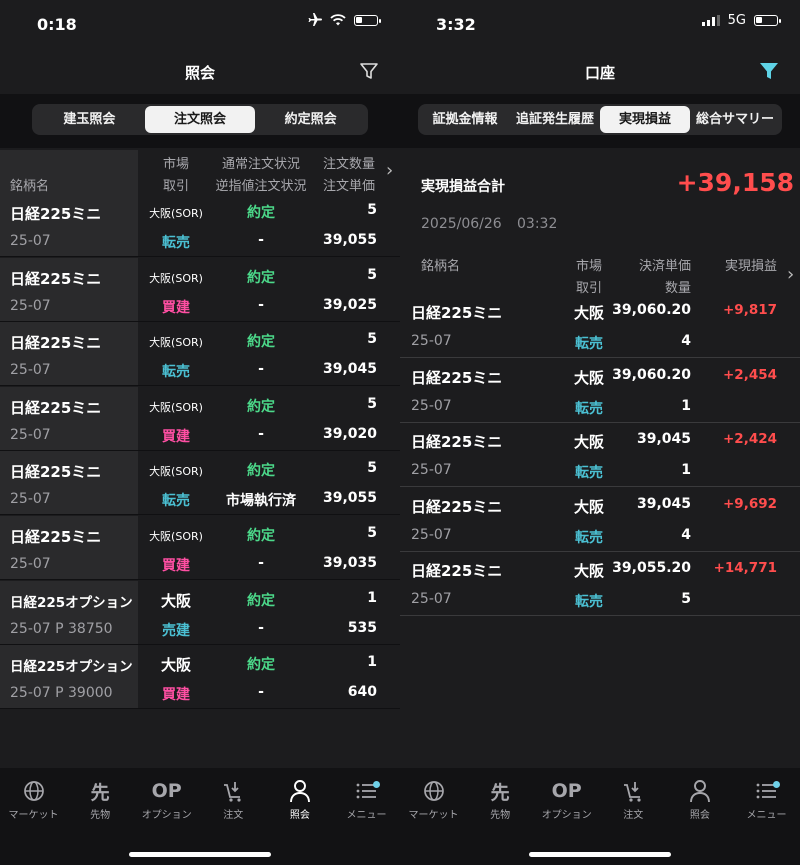  What do you see at coordinates (376, 784) in the screenshot?
I see `notification-dot` at bounding box center [376, 784].